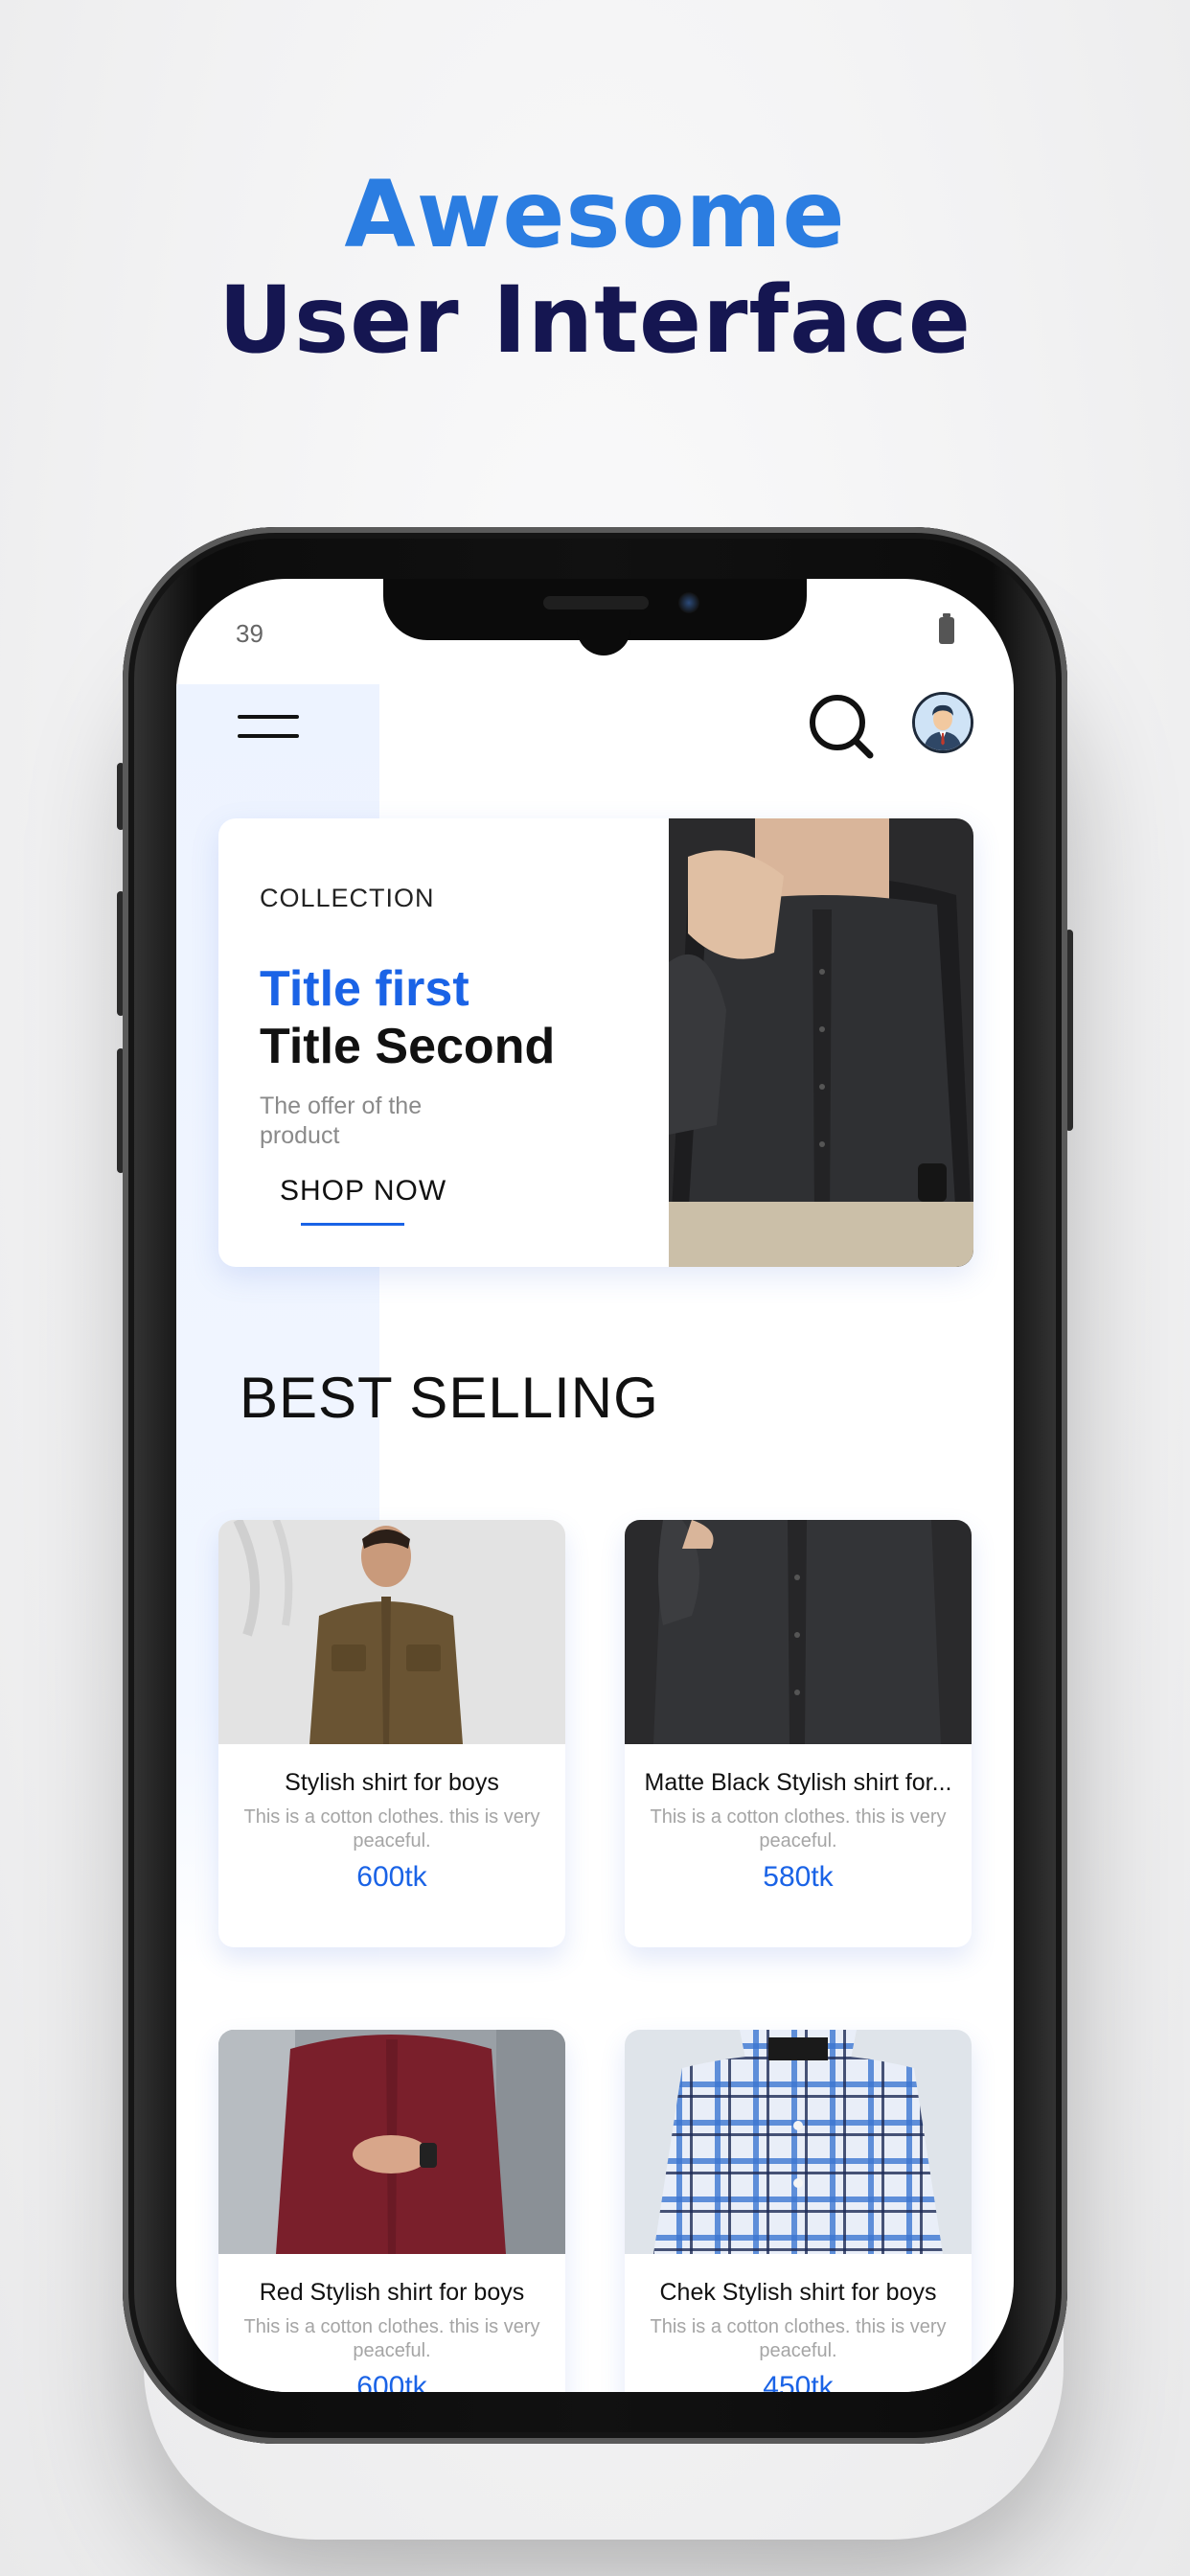  What do you see at coordinates (595, 320) in the screenshot?
I see `headline-line-2: User Interface` at bounding box center [595, 320].